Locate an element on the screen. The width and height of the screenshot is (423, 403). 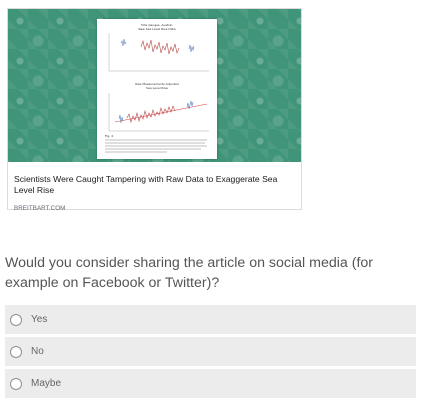
figure-caption-label: Fig. 4 is located at coordinates (109, 136).